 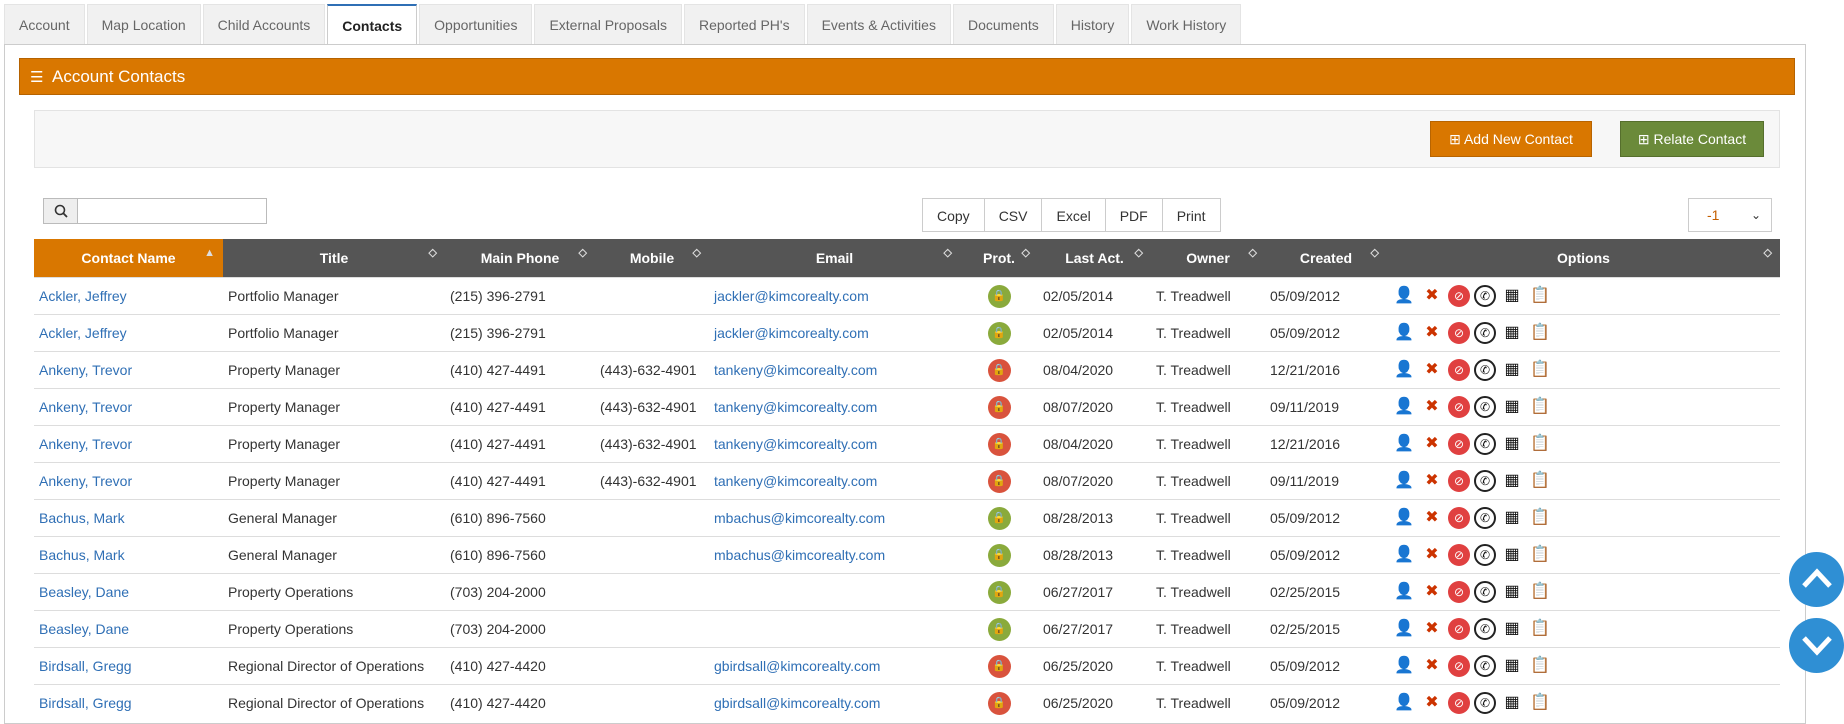 What do you see at coordinates (85, 666) in the screenshot?
I see `contact-name-link: Birdsall, Gregg` at bounding box center [85, 666].